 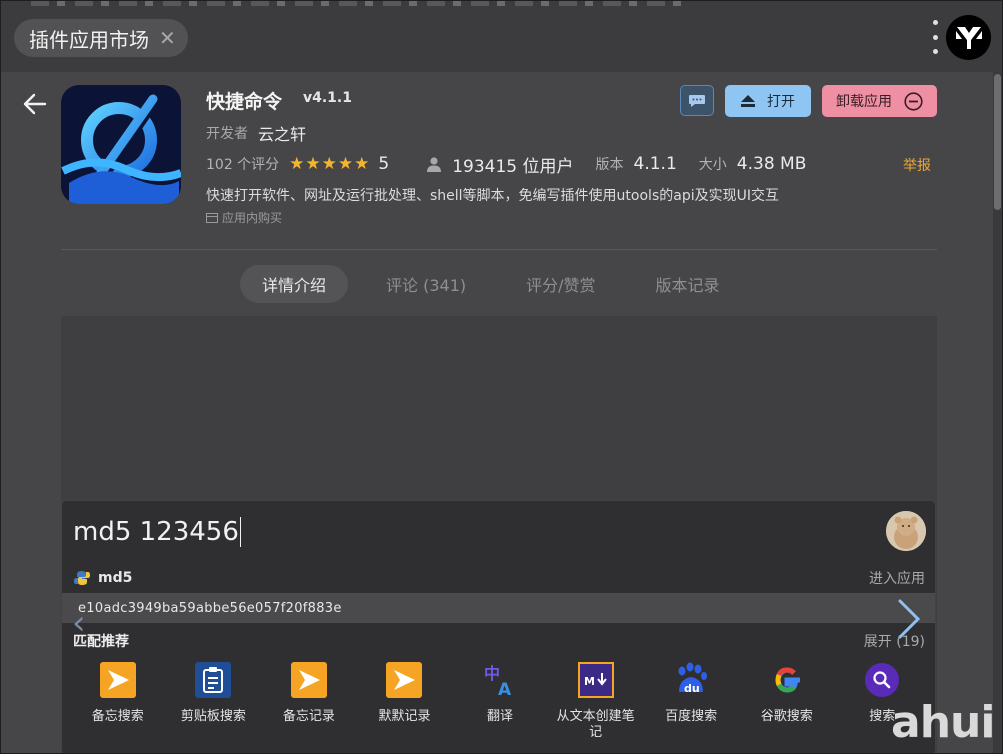 I want to click on recommend-app: 备忘记录, so click(x=309, y=701).